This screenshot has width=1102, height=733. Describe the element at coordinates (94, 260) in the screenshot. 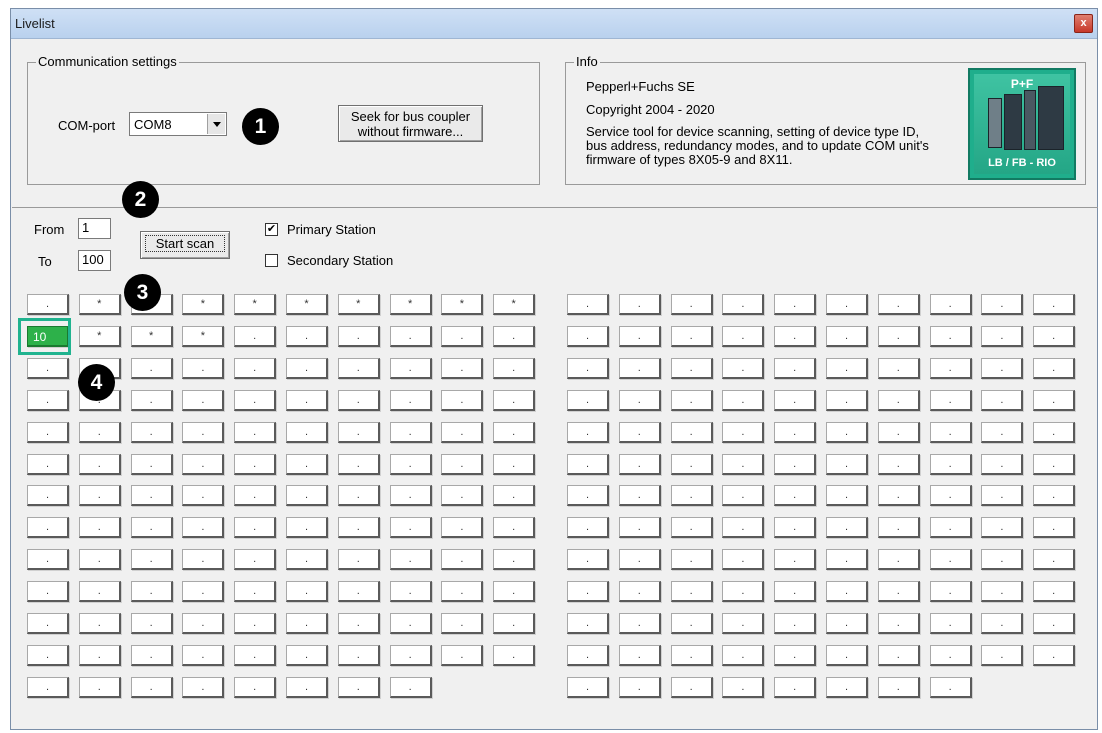

I see `to-field: 100` at that location.